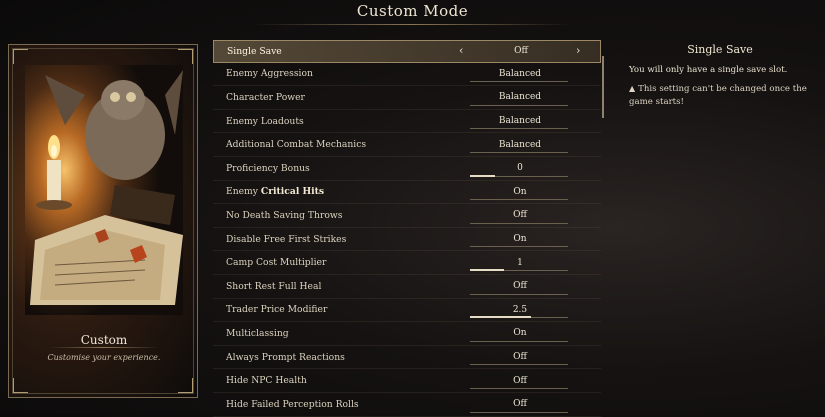 This screenshot has width=825, height=417. I want to click on page-title: Custom Mode, so click(412, 11).